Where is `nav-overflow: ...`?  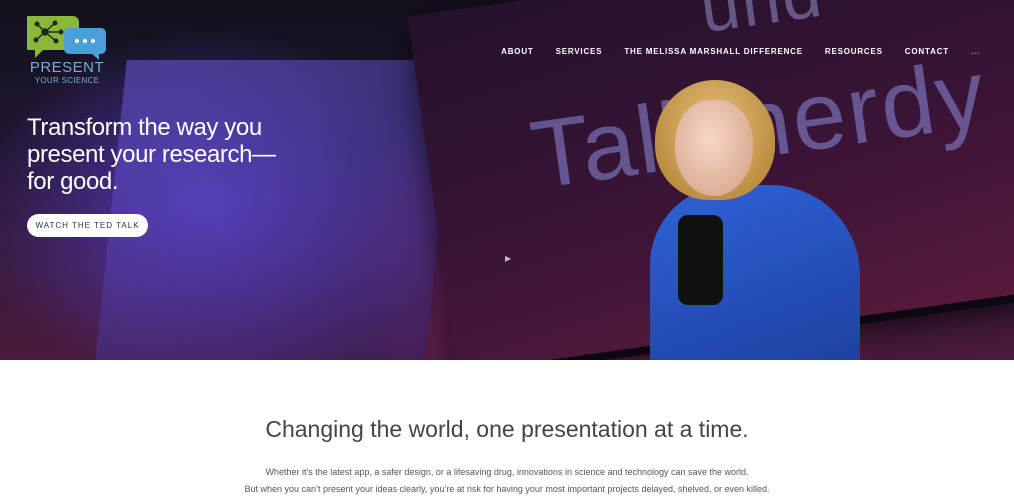
nav-overflow: ... is located at coordinates (975, 51).